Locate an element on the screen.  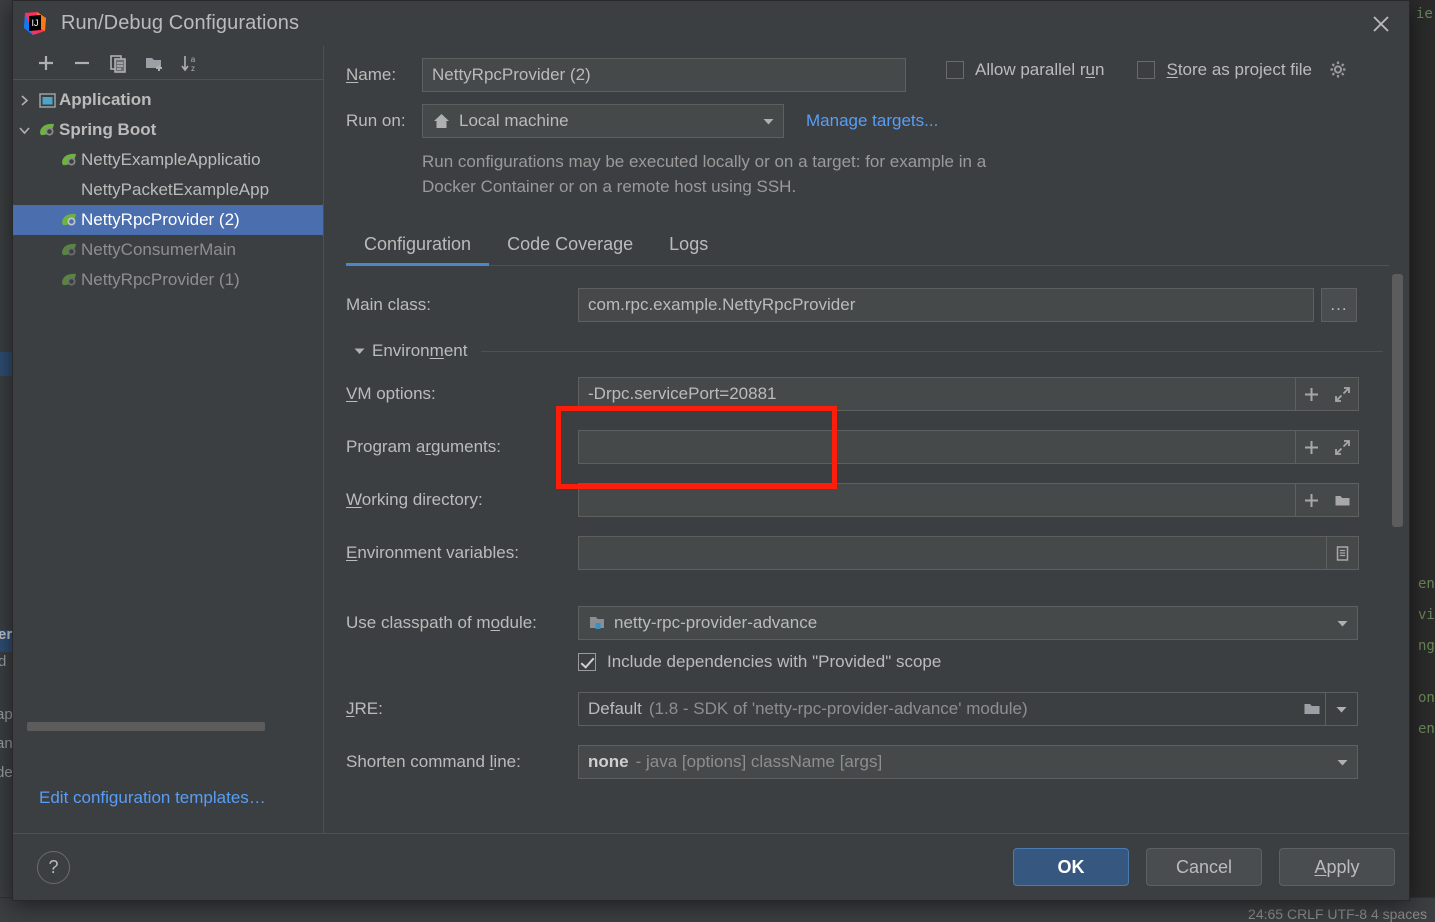
help-button: ? is located at coordinates (53, 867).